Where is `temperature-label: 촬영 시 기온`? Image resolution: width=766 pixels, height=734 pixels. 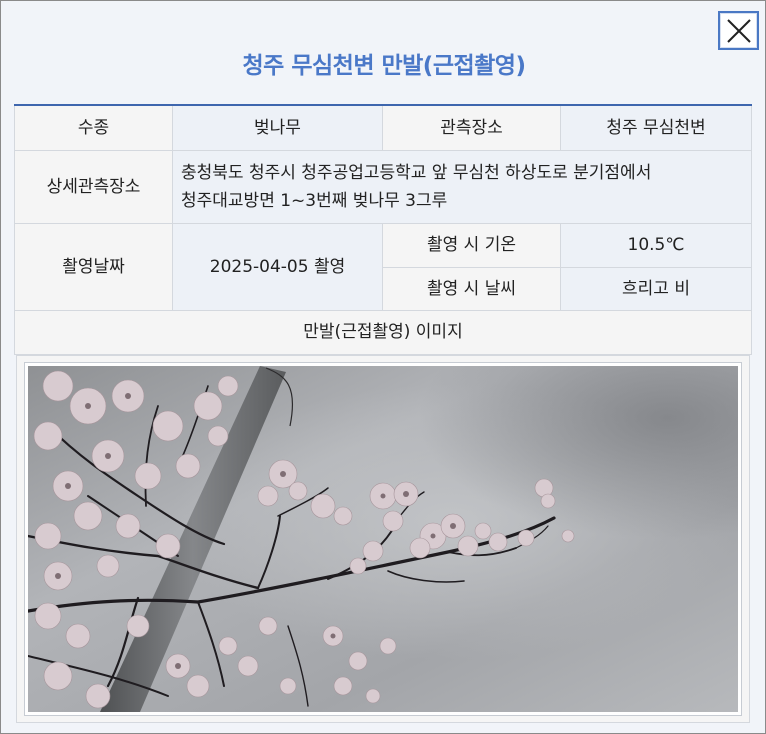
temperature-label: 촬영 시 기온 is located at coordinates (471, 245).